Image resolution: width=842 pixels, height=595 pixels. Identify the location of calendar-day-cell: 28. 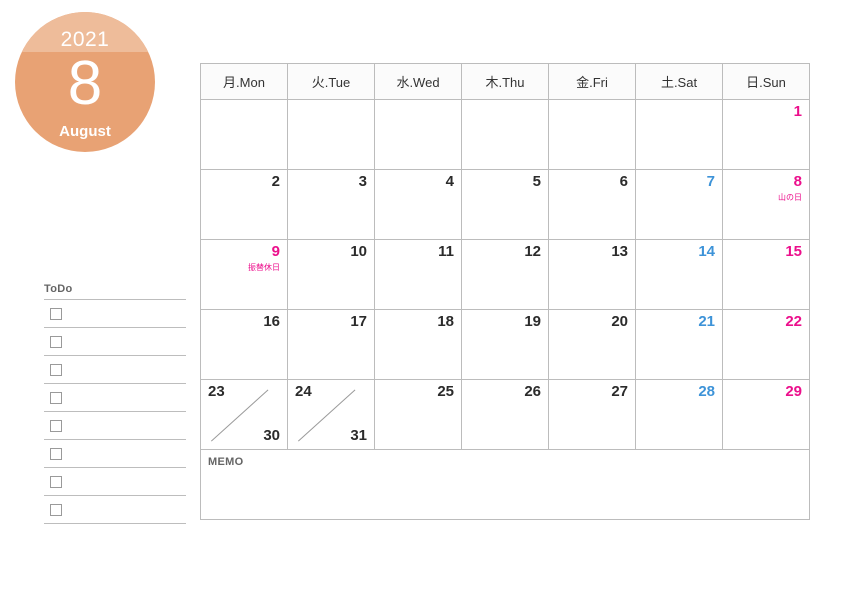
(679, 414).